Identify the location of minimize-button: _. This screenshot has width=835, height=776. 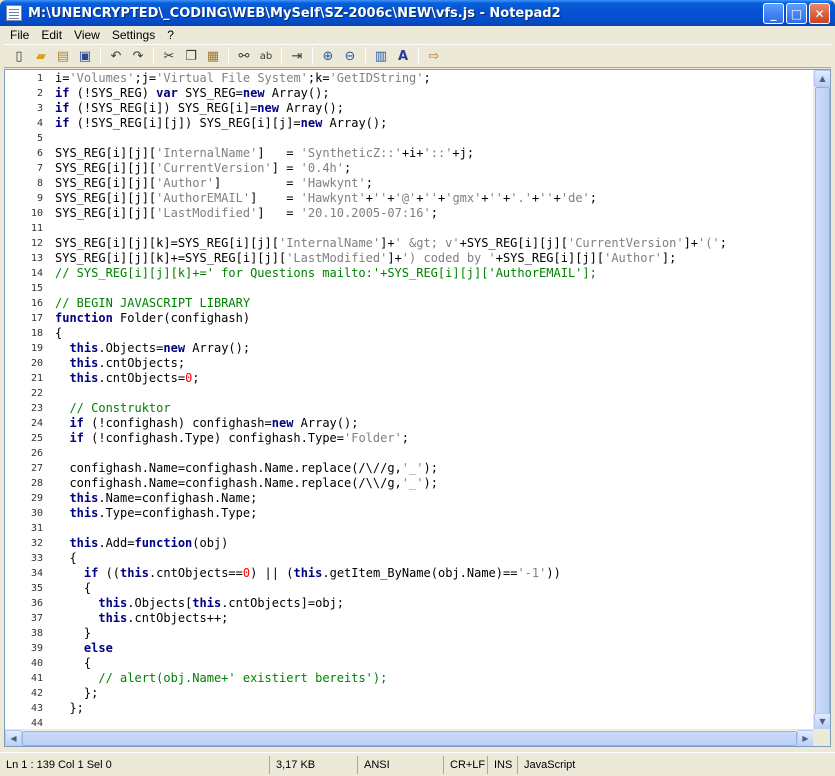
(773, 13).